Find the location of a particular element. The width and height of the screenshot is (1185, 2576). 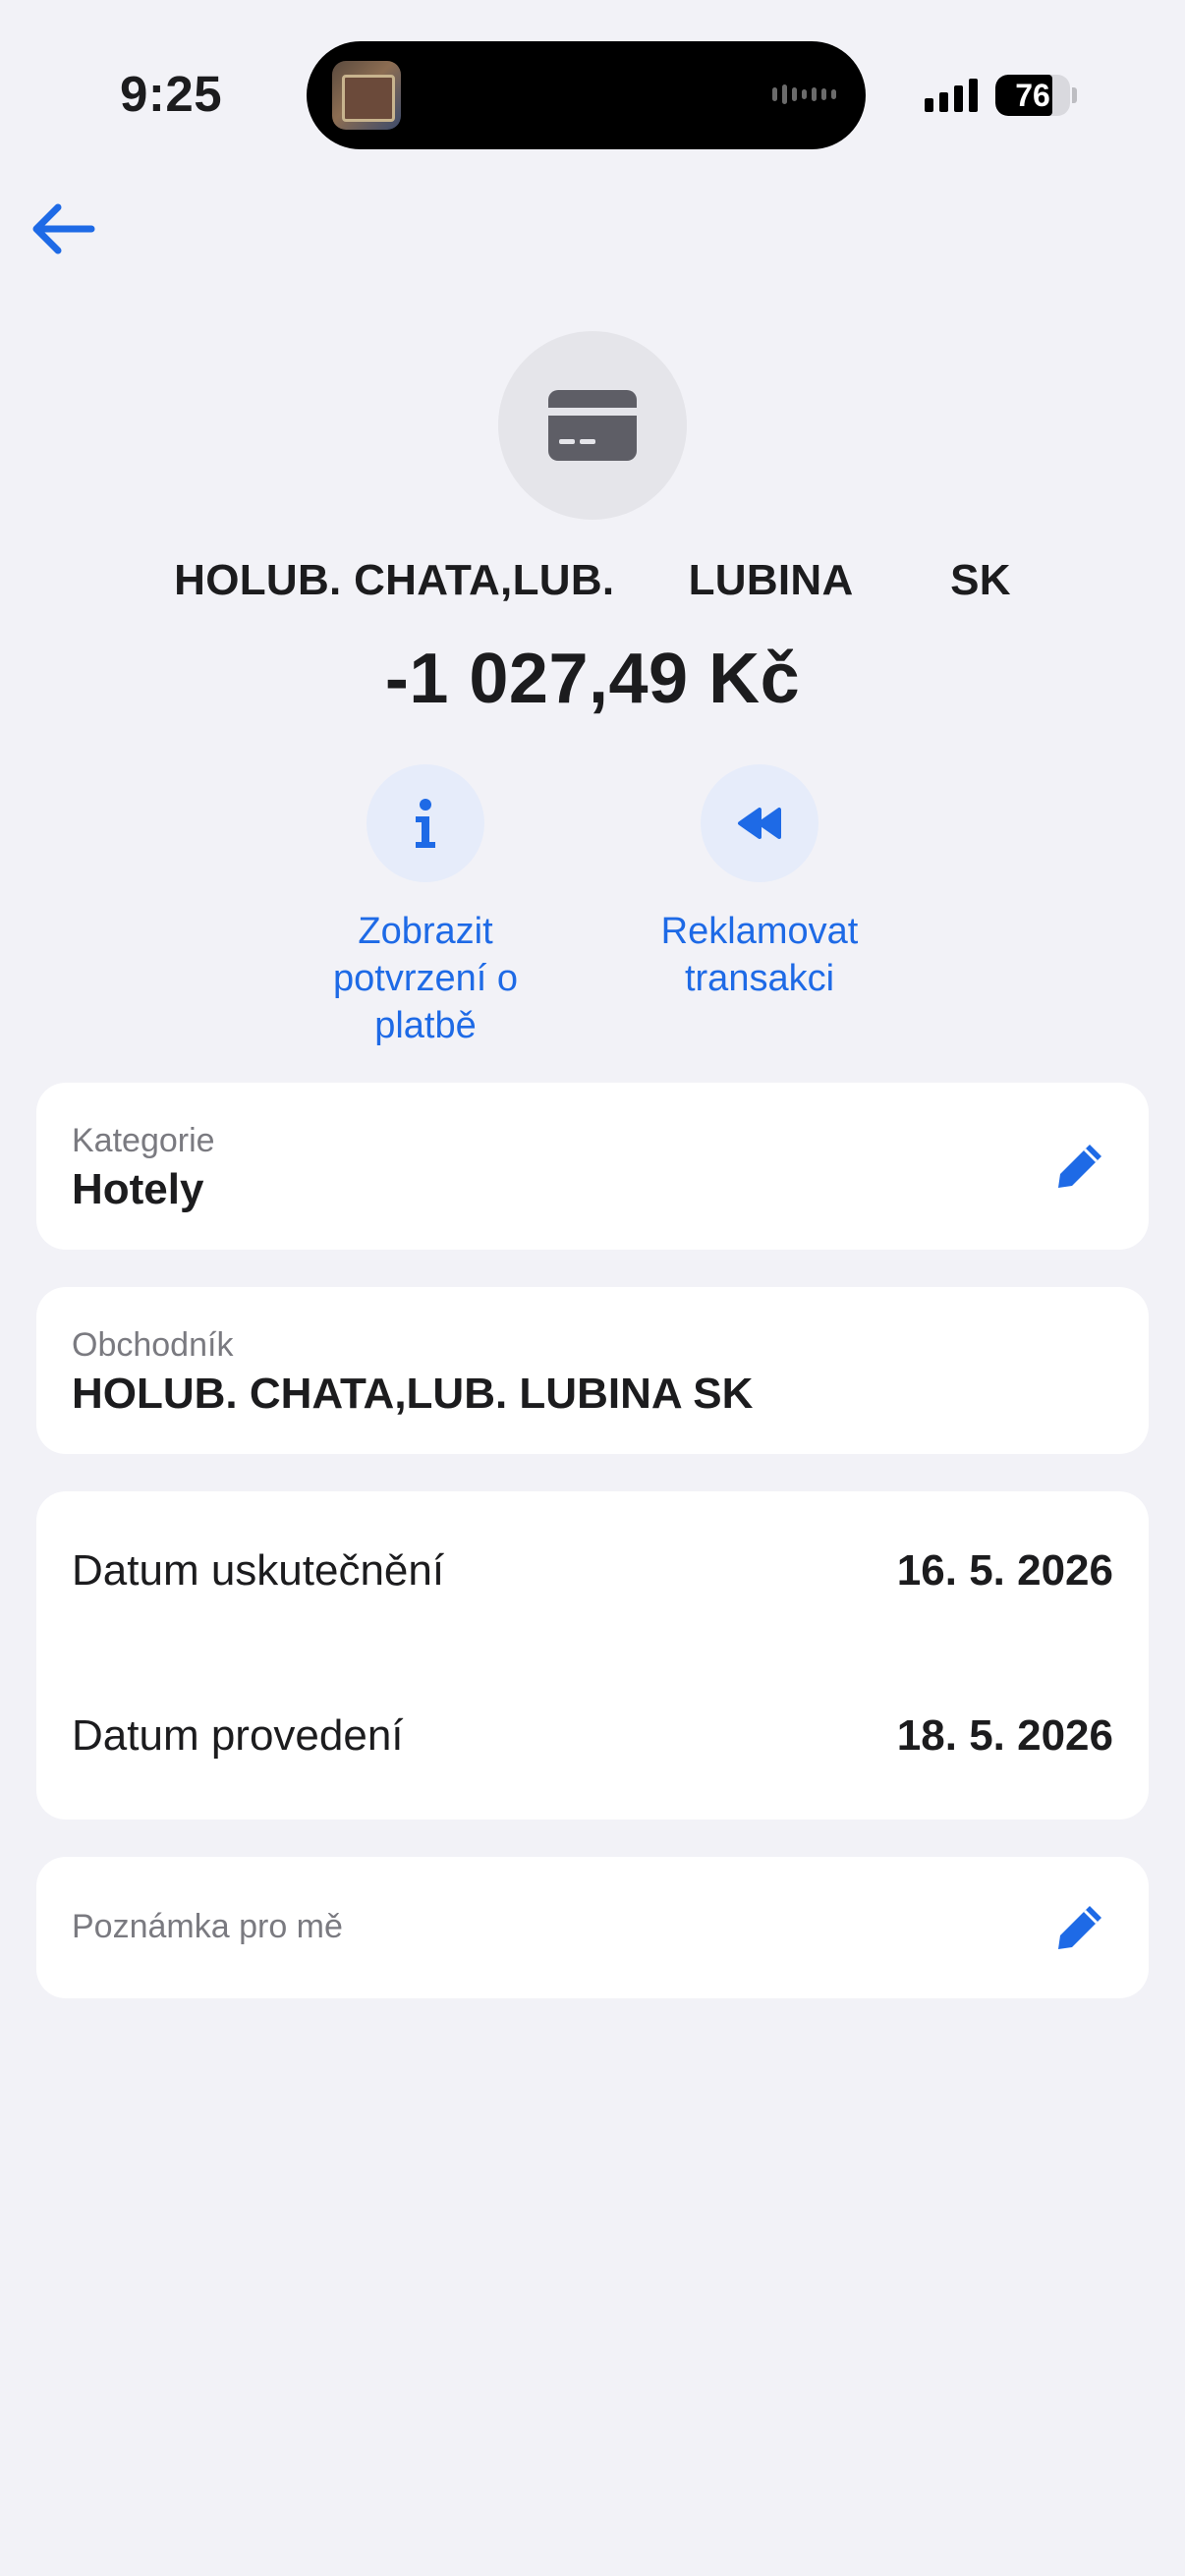

merchant-label: Obchodník is located at coordinates (153, 1345).